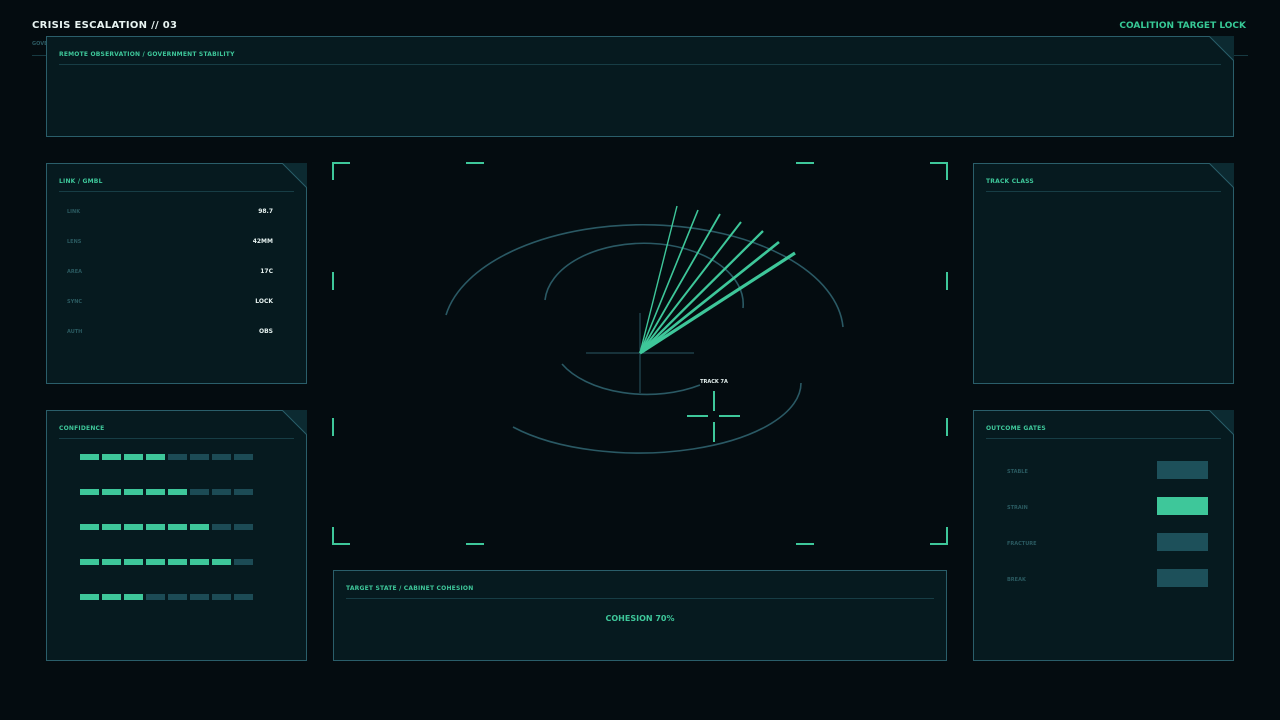 Image resolution: width=1280 pixels, height=720 pixels. I want to click on confidence-title: CONFIDENCE, so click(82, 428).